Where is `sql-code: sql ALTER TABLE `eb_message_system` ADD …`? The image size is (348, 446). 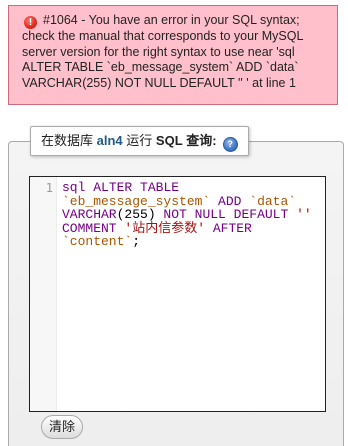
sql-code: sql ALTER TABLE `eb_message_system` ADD … is located at coordinates (192, 215).